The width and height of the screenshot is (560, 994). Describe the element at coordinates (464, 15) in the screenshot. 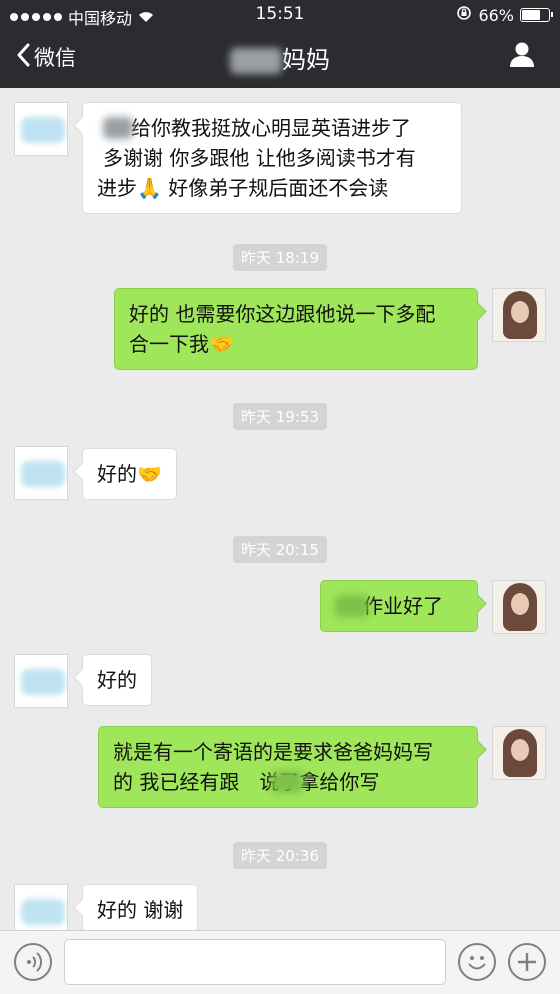

I see `rotation-lock-icon` at that location.